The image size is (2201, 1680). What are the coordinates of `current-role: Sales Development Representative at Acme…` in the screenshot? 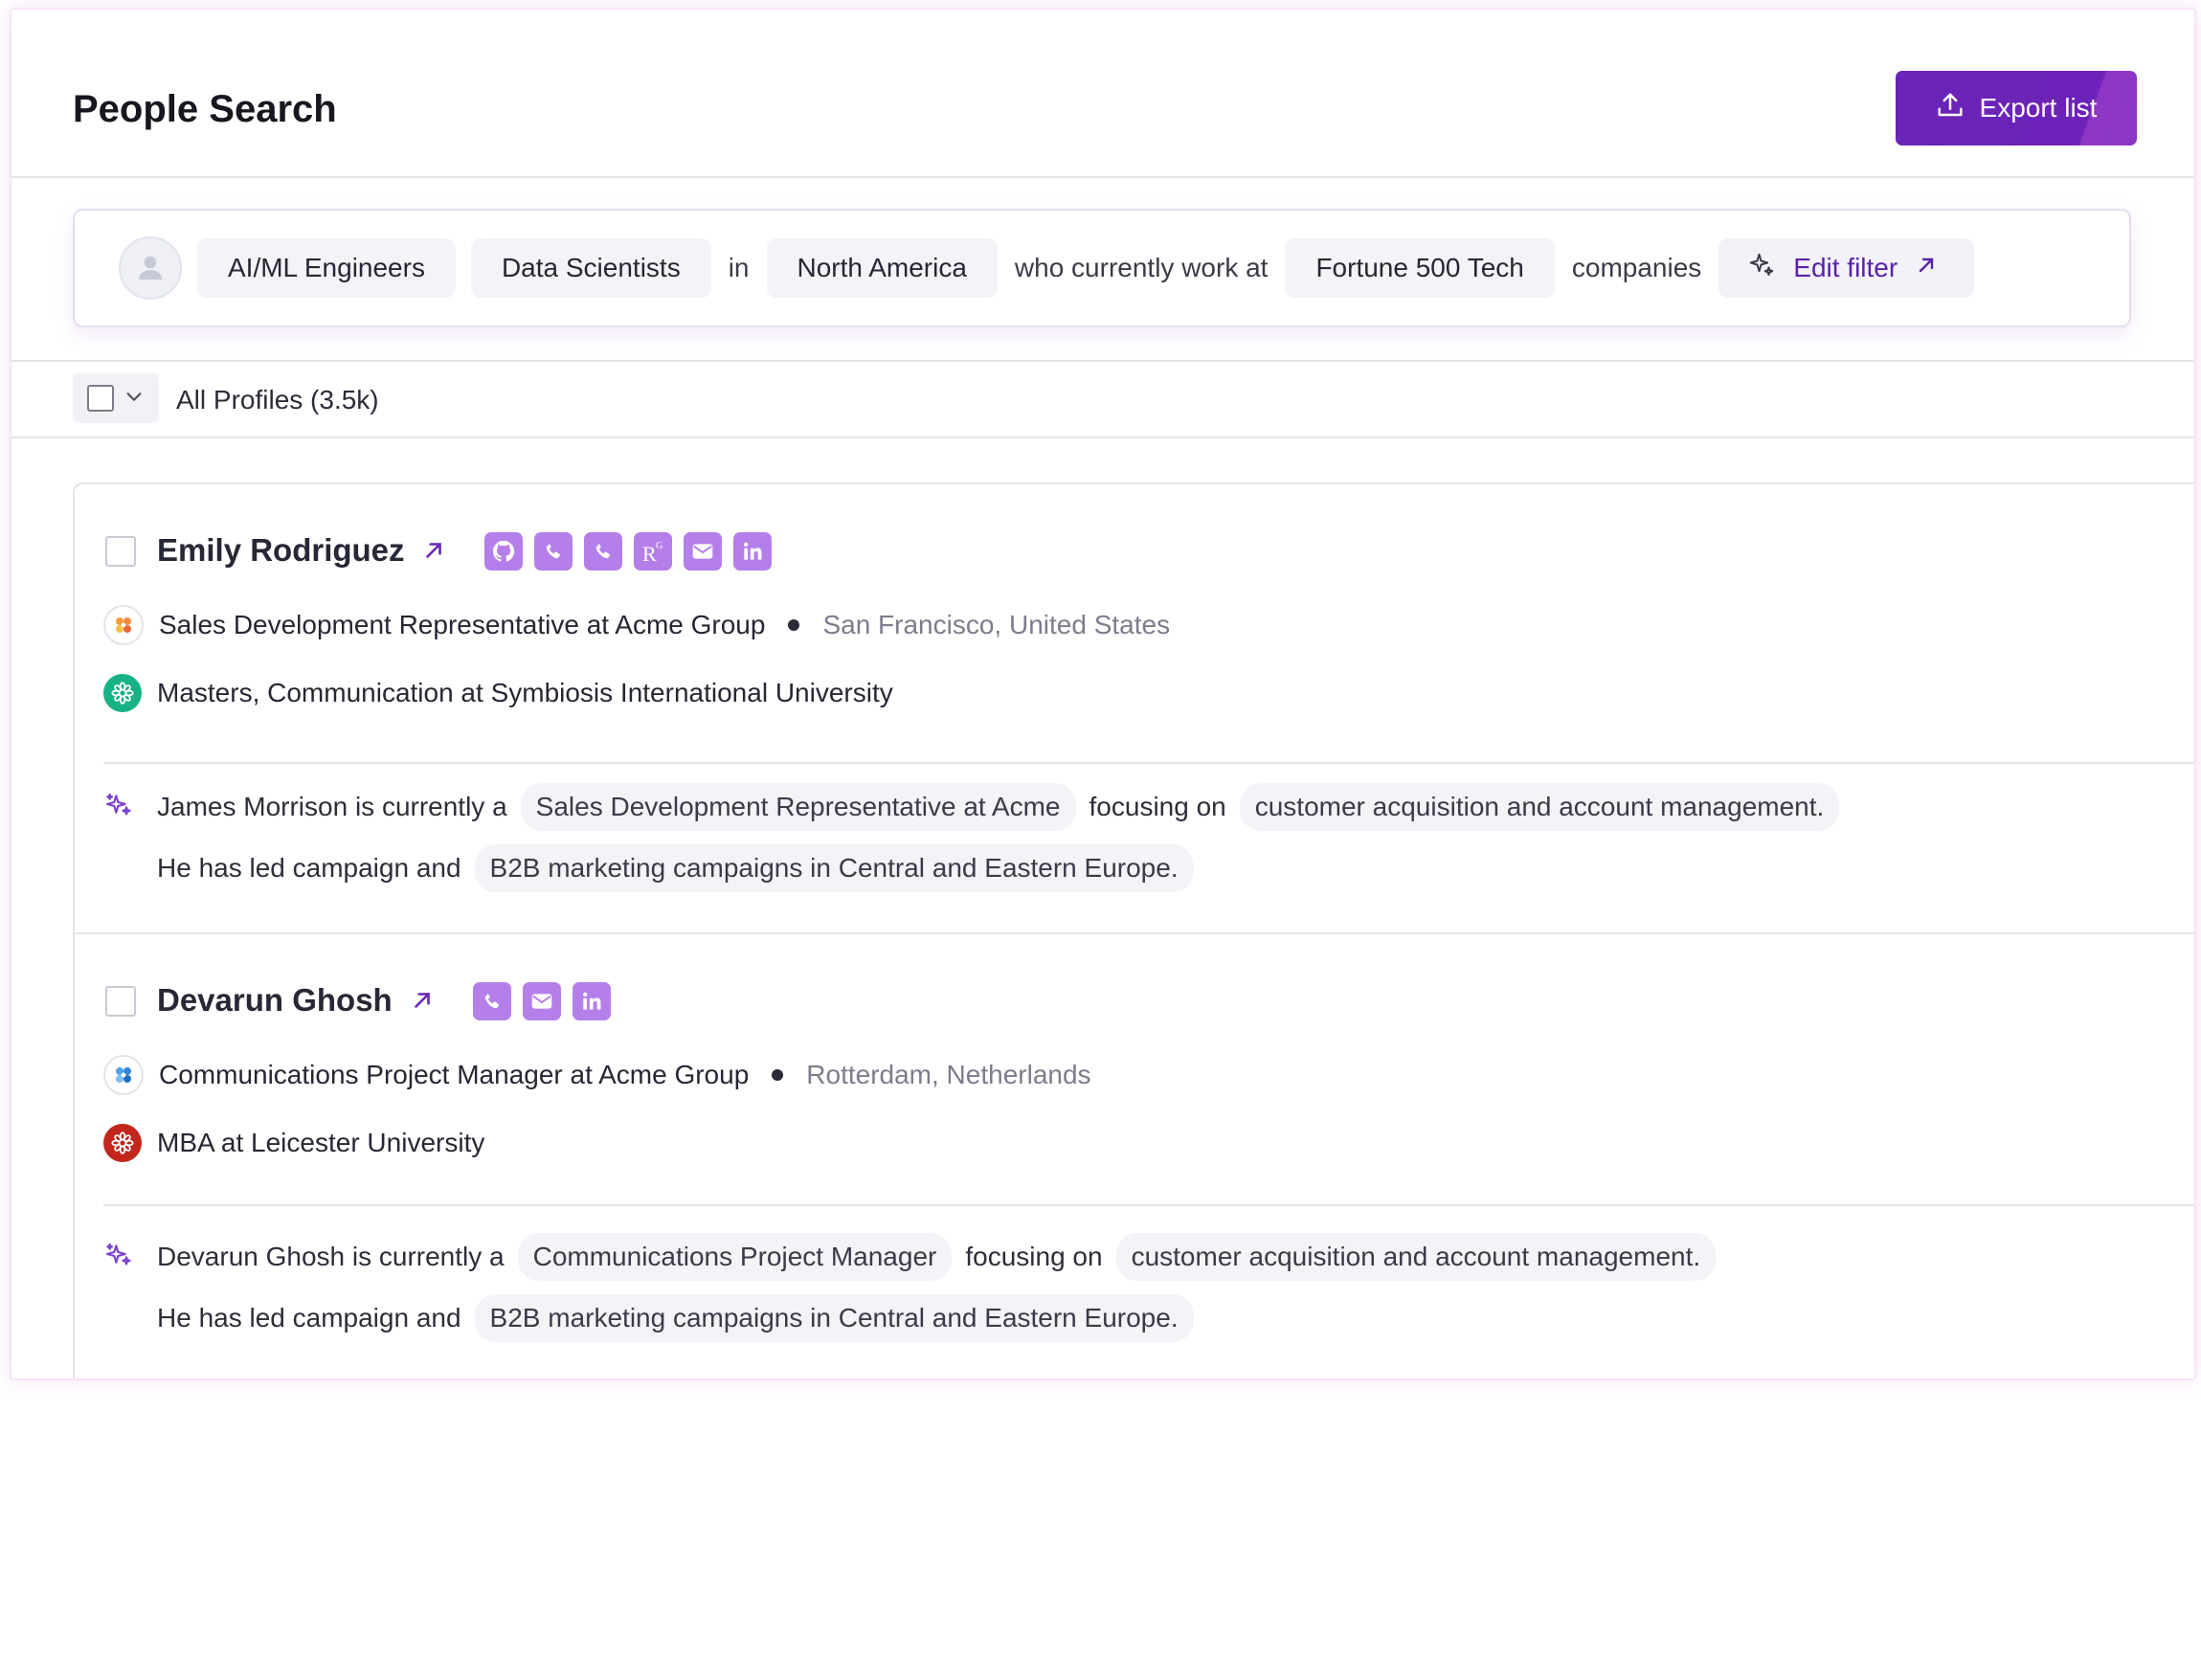 It's located at (462, 625).